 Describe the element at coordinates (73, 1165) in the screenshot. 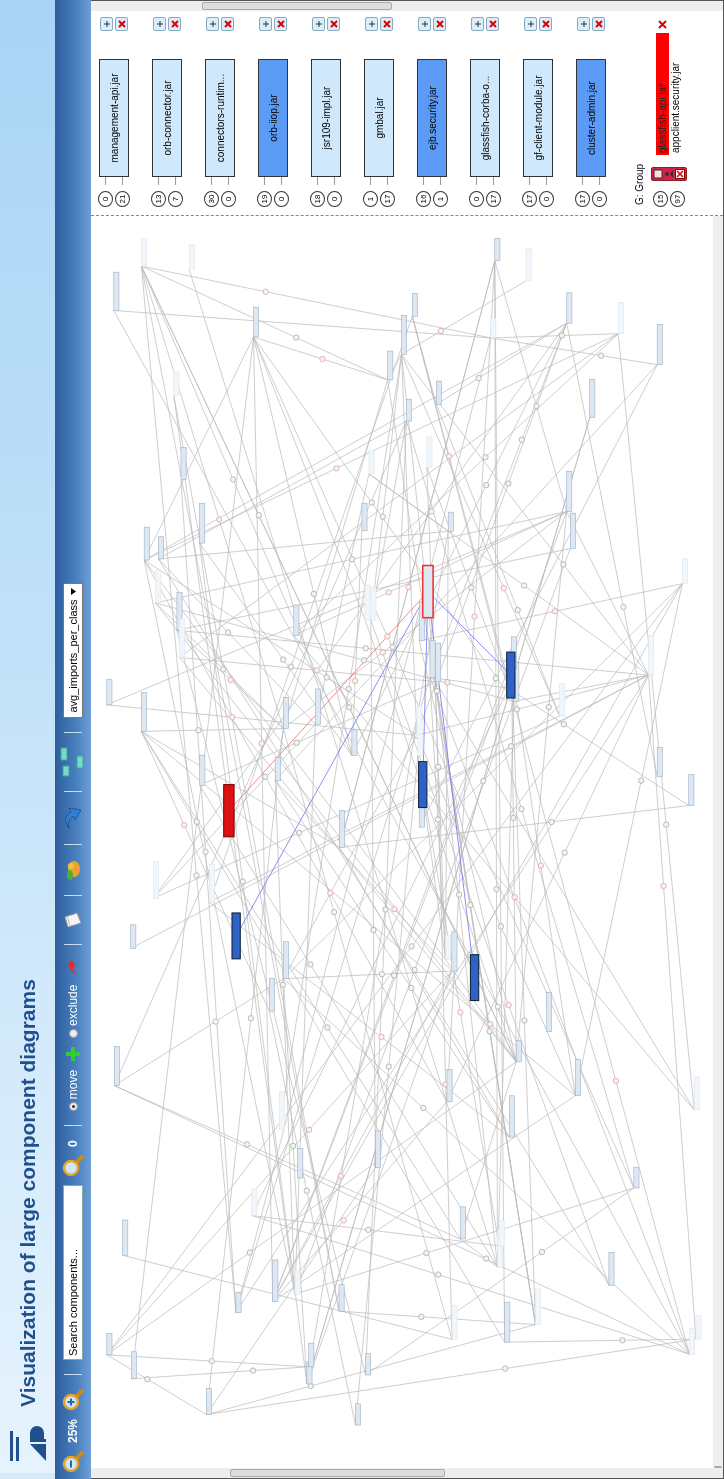

I see `search-icon` at that location.